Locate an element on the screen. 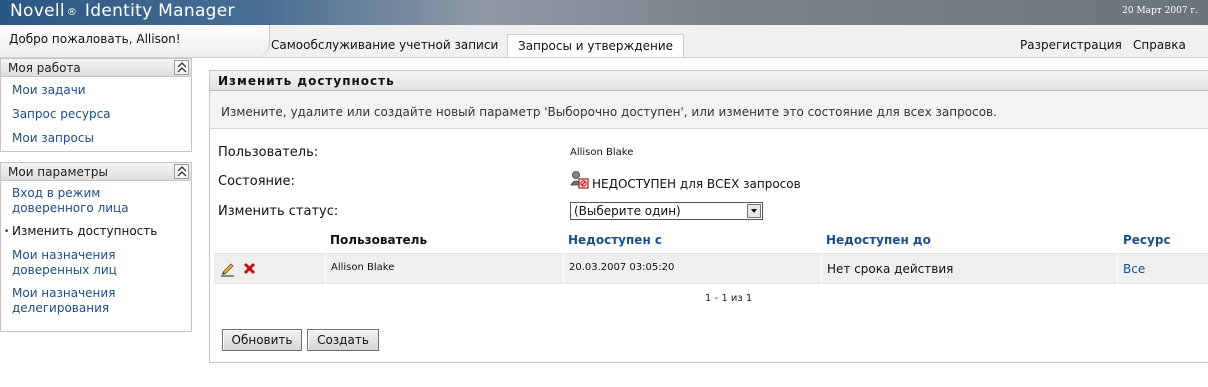  collapse-my-work-button is located at coordinates (181, 67).